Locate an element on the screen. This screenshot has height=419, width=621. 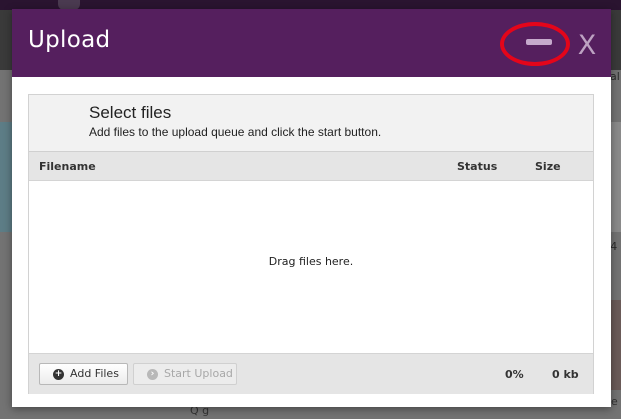
column-header-status: Status is located at coordinates (477, 166).